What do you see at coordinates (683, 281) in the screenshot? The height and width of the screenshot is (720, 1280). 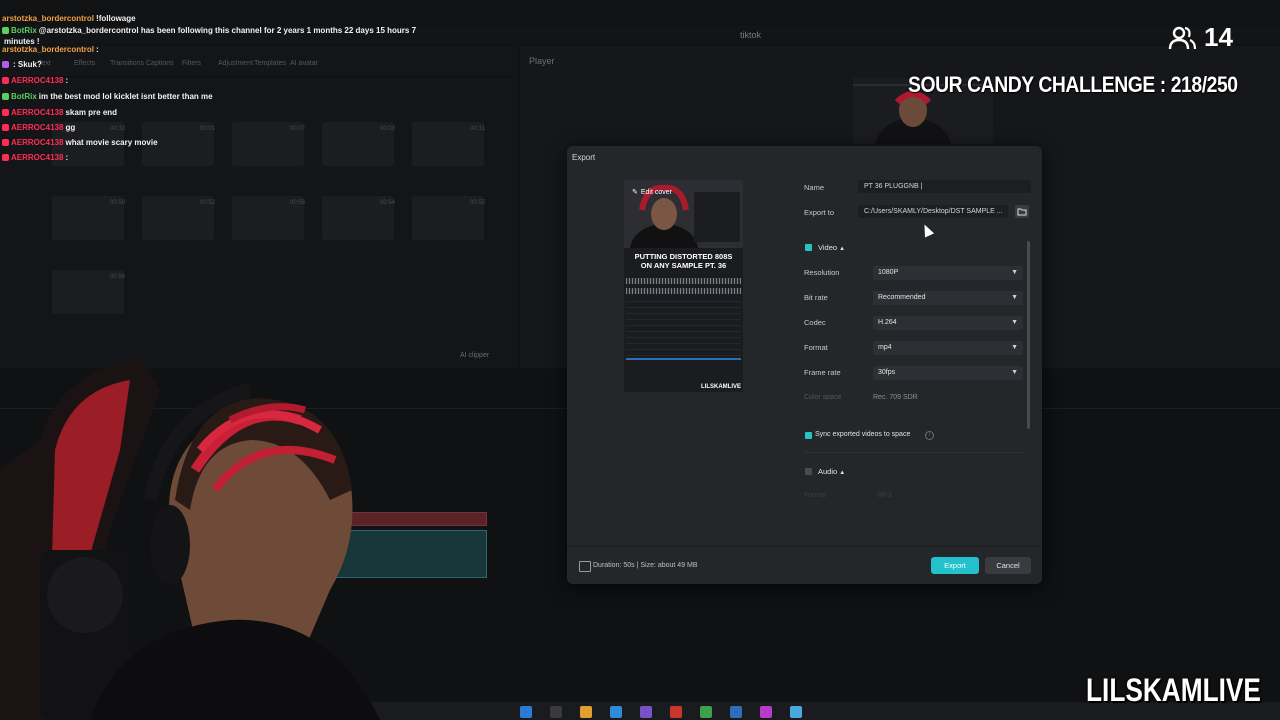 I see `cover-waveform` at bounding box center [683, 281].